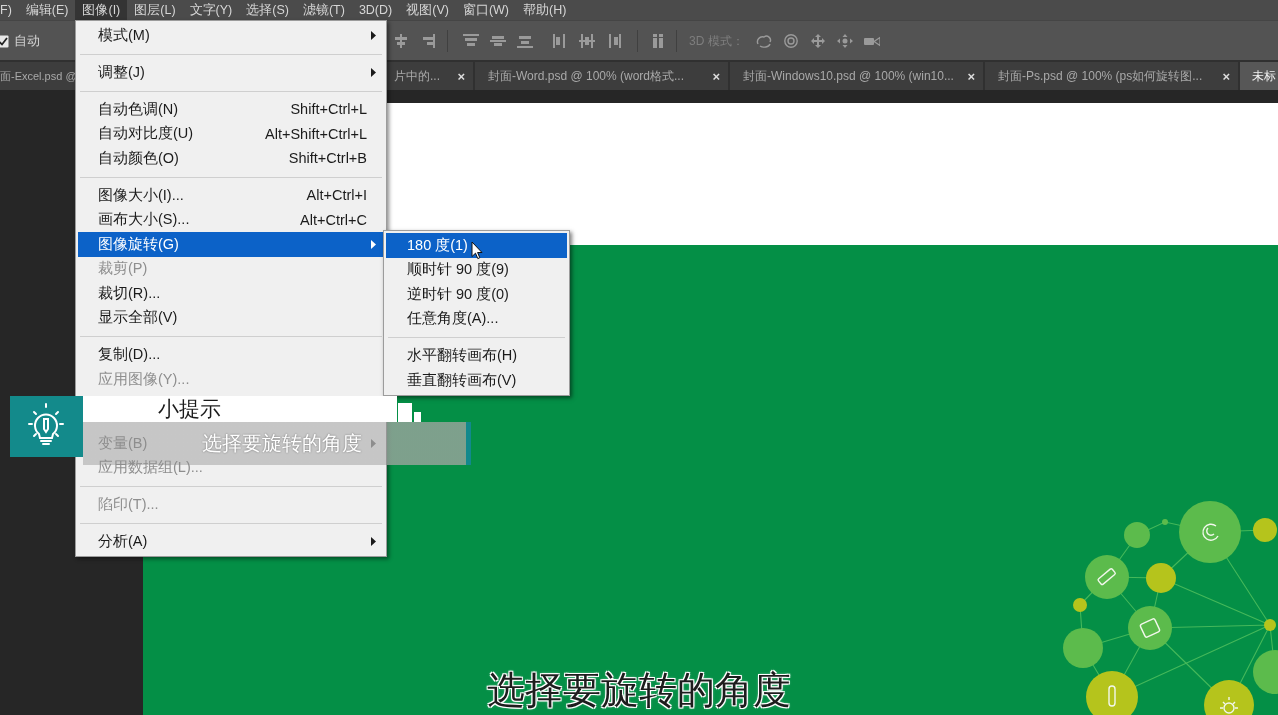  Describe the element at coordinates (231, 72) in the screenshot. I see `menu-item: 调整(J)` at that location.